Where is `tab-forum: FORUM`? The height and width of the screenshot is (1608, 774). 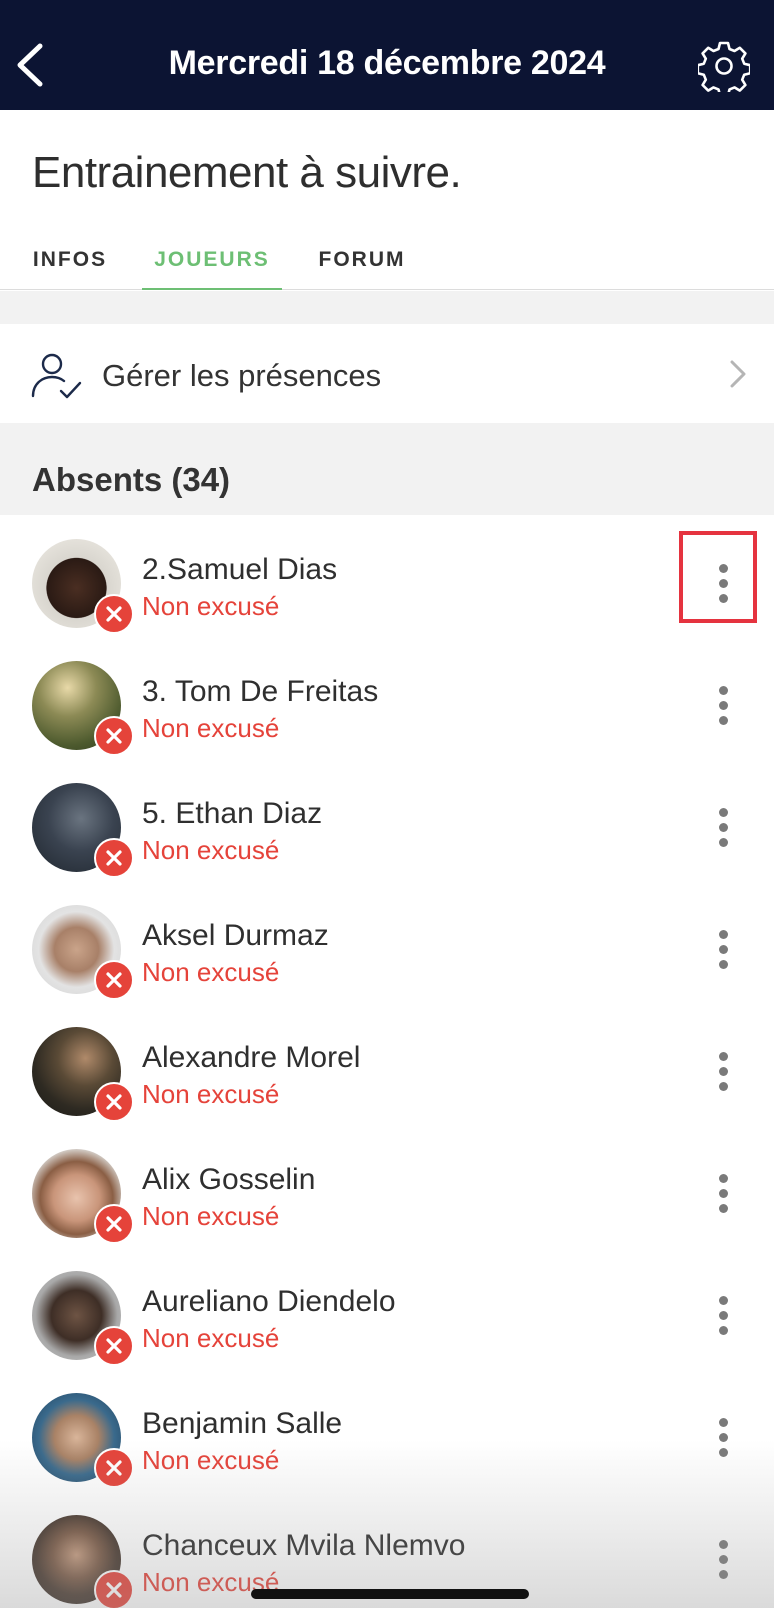
tab-forum: FORUM is located at coordinates (362, 269).